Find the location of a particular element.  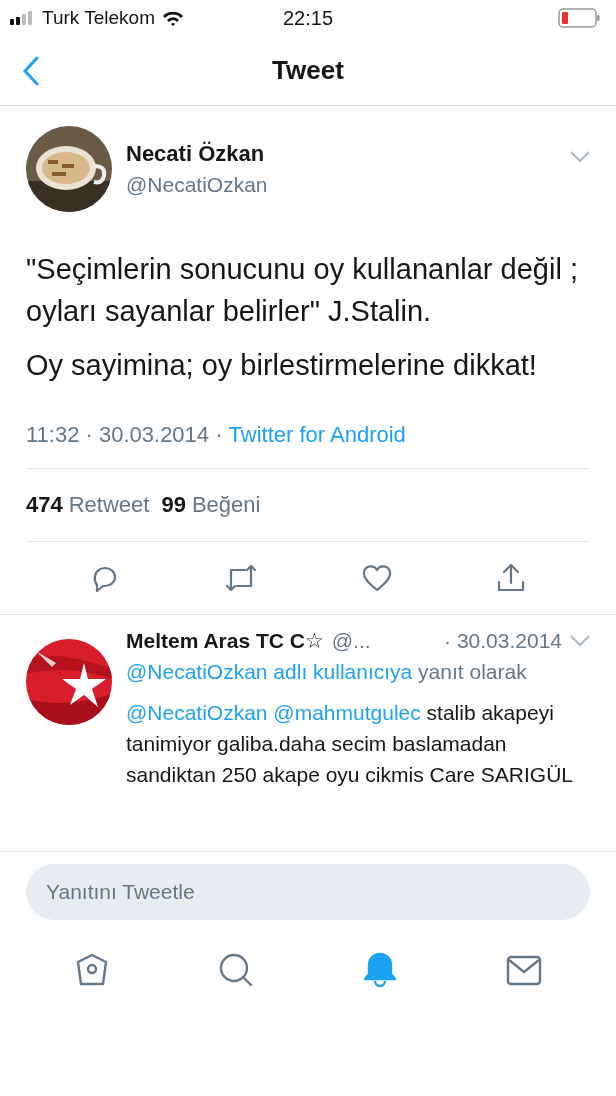

retweet-icon is located at coordinates (241, 578).